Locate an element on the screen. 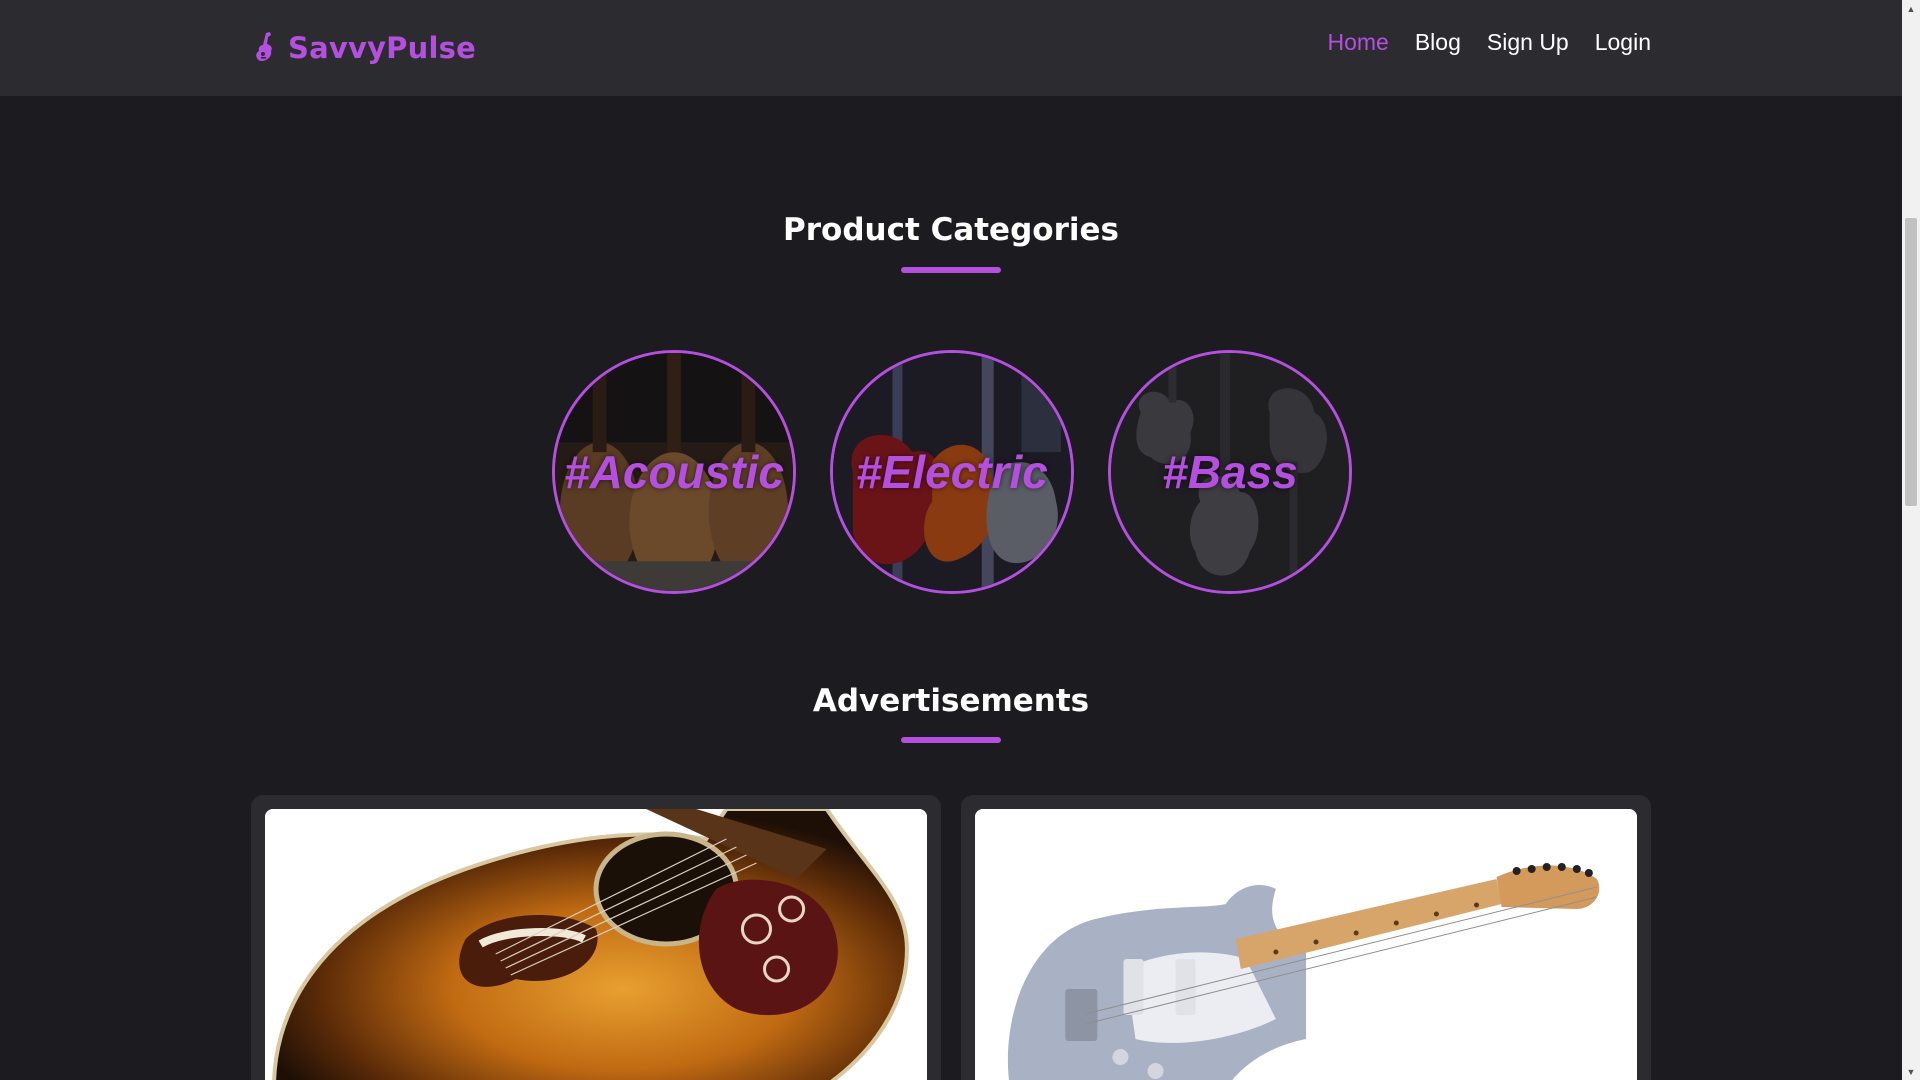 This screenshot has height=1080, width=1920. acoustic-guitar-image is located at coordinates (596, 944).